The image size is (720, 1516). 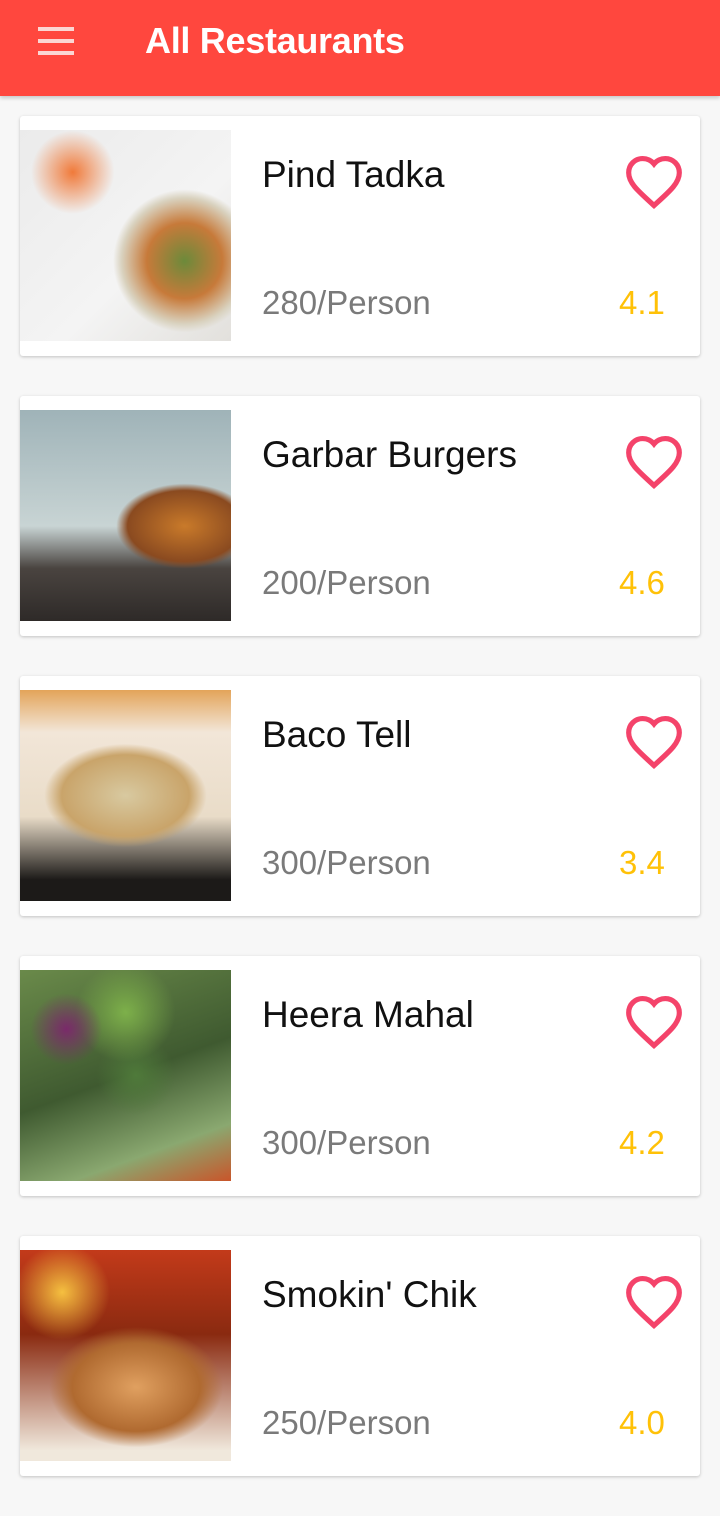 I want to click on restaurant-price: 250/Person, so click(x=346, y=1422).